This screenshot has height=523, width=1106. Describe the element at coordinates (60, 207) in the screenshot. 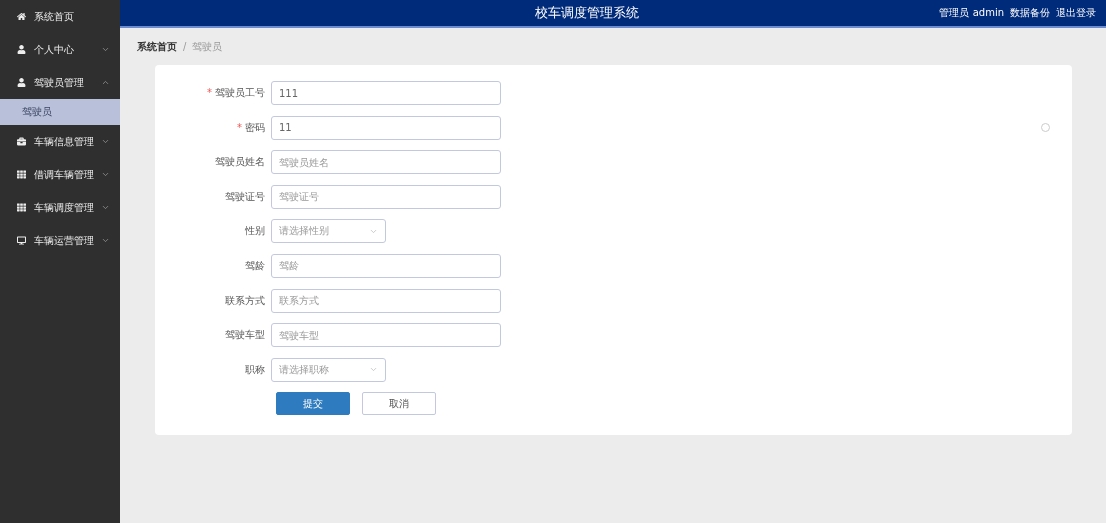

I see `sidebar-item: 车辆调度管理` at that location.